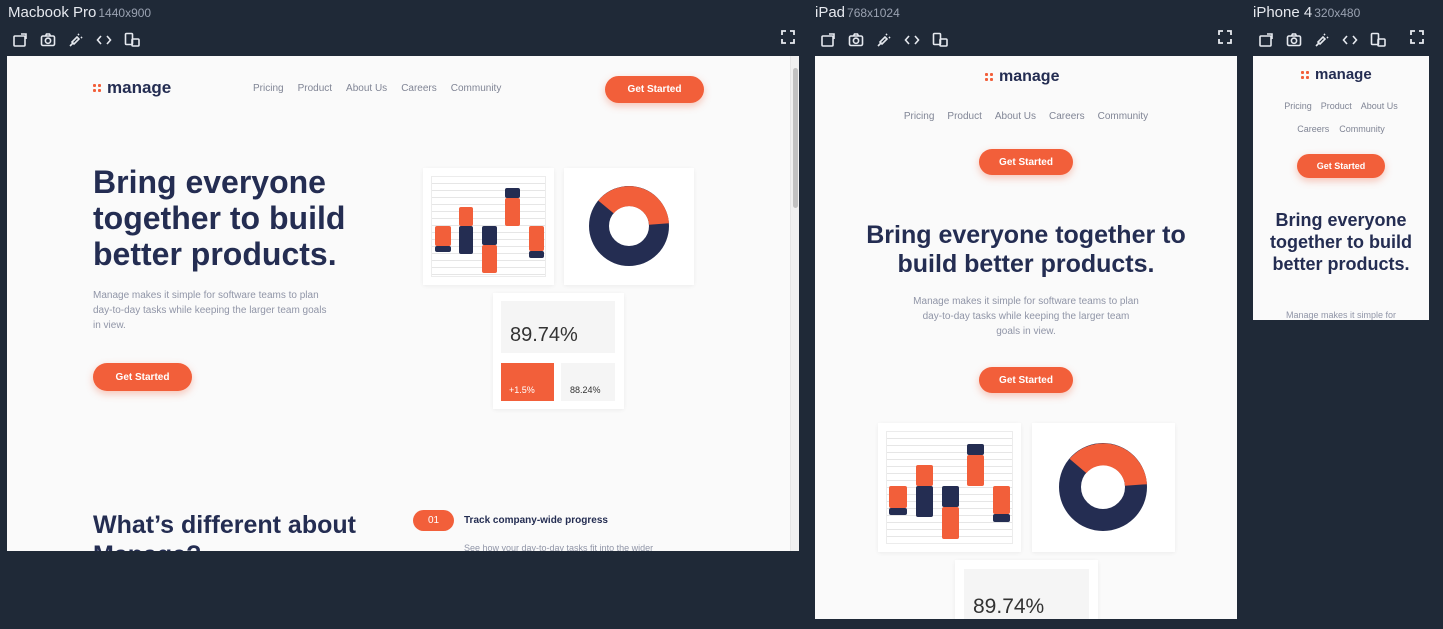  Describe the element at coordinates (558, 351) in the screenshot. I see `stats-card: 89.74% +1.5% 88.24%` at that location.